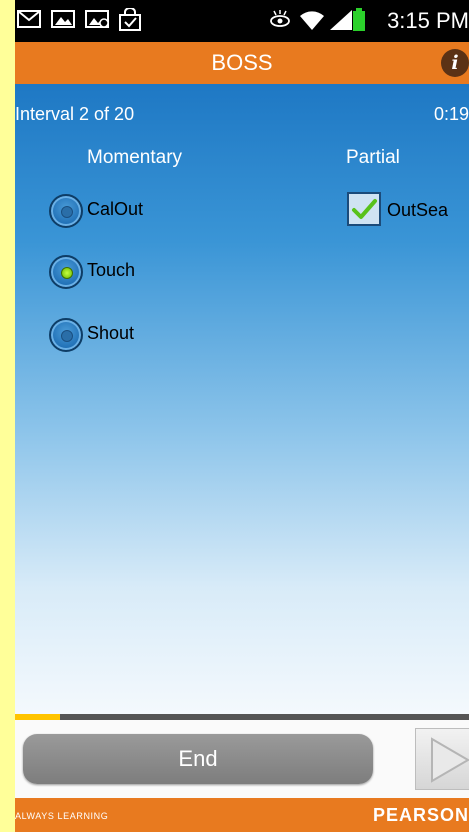 This screenshot has width=469, height=832. What do you see at coordinates (450, 760) in the screenshot?
I see `play-icon` at bounding box center [450, 760].